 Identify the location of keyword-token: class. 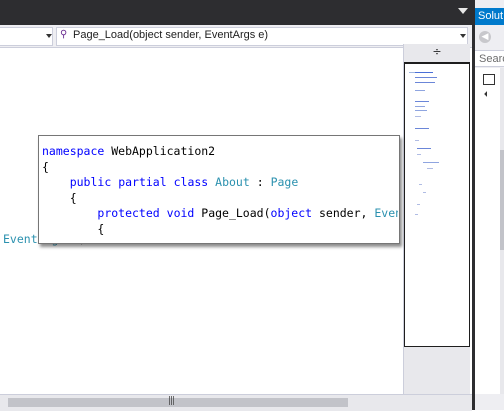
(191, 182).